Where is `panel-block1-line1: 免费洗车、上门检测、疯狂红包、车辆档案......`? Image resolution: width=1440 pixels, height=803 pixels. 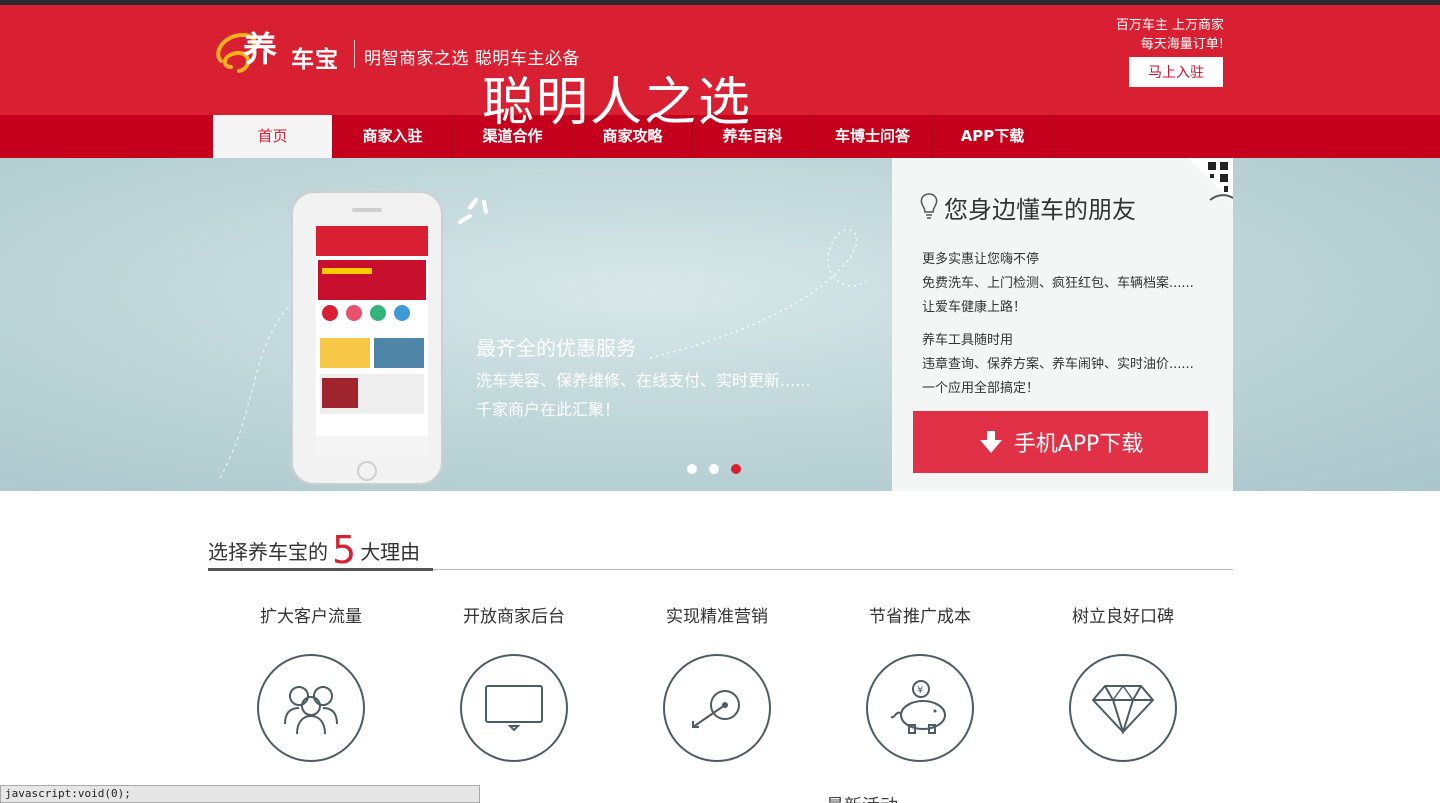
panel-block1-line1: 免费洗车、上门检测、疯狂红包、车辆档案...... is located at coordinates (1058, 283).